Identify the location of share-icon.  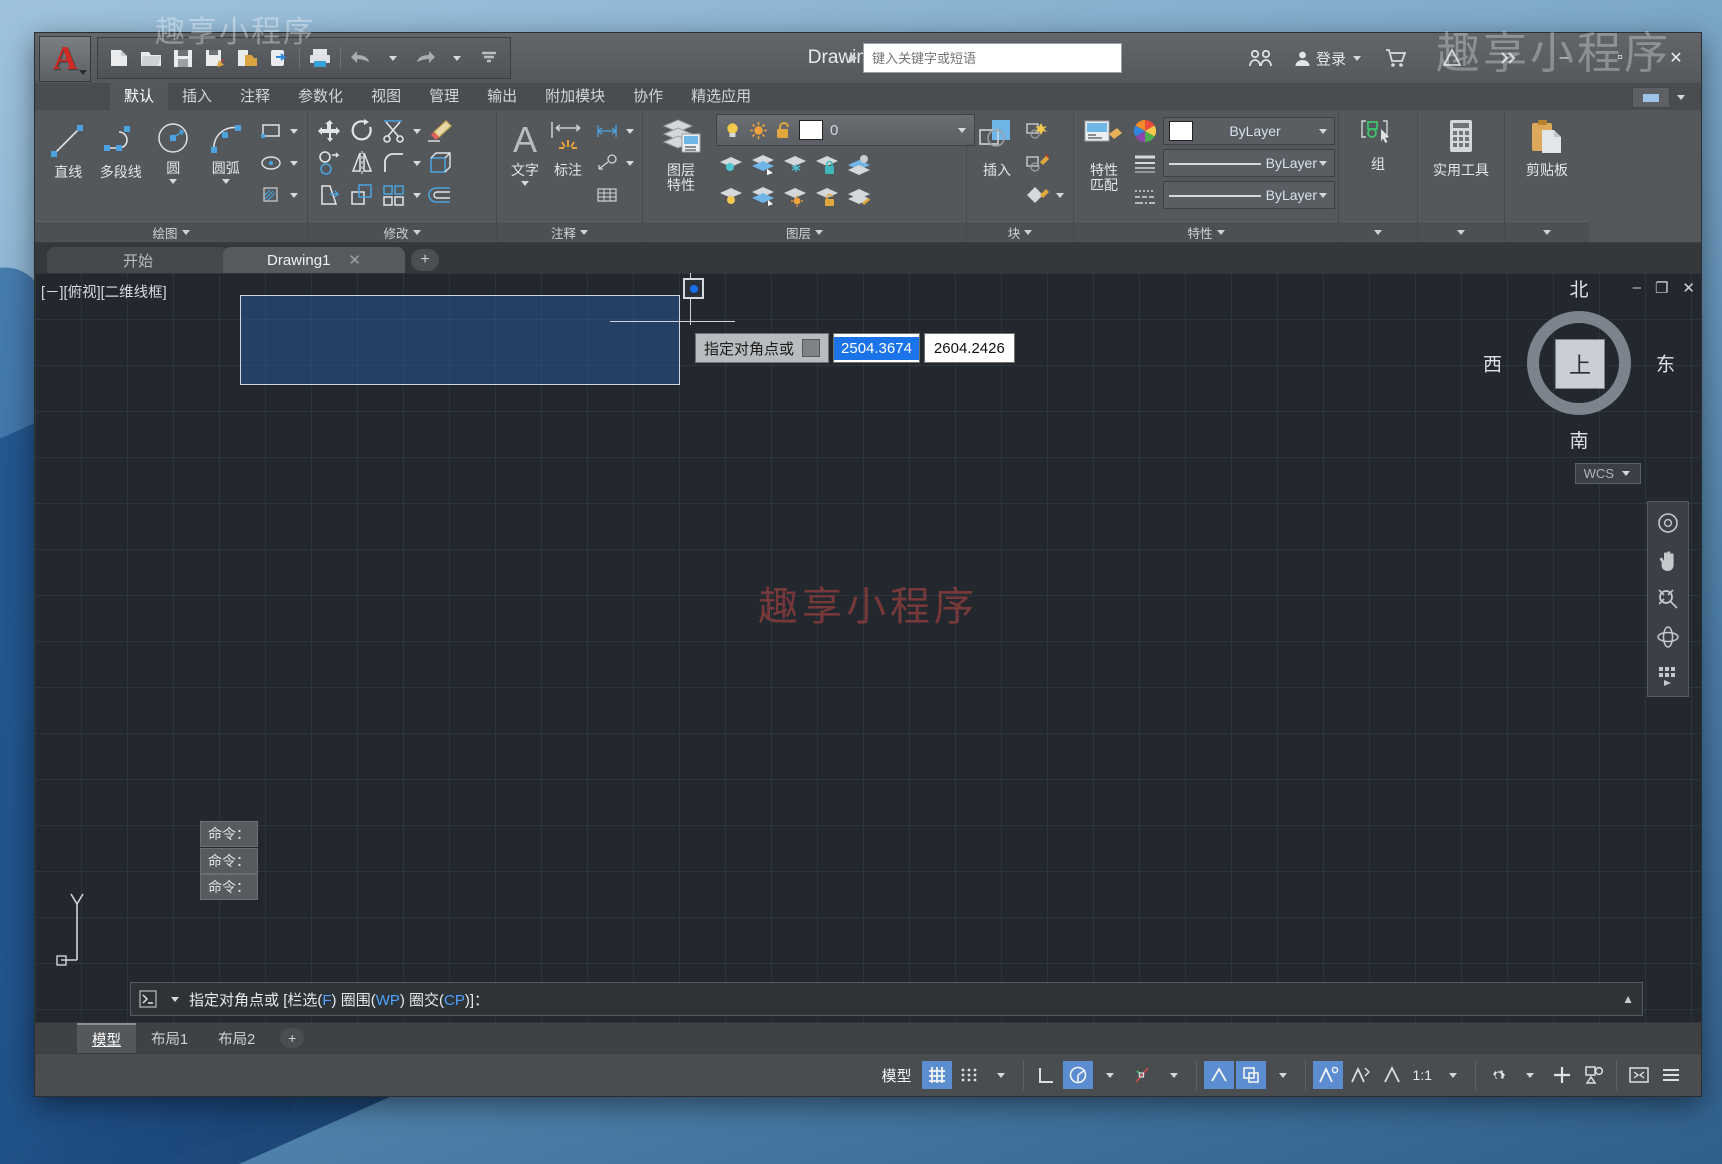
(1261, 58).